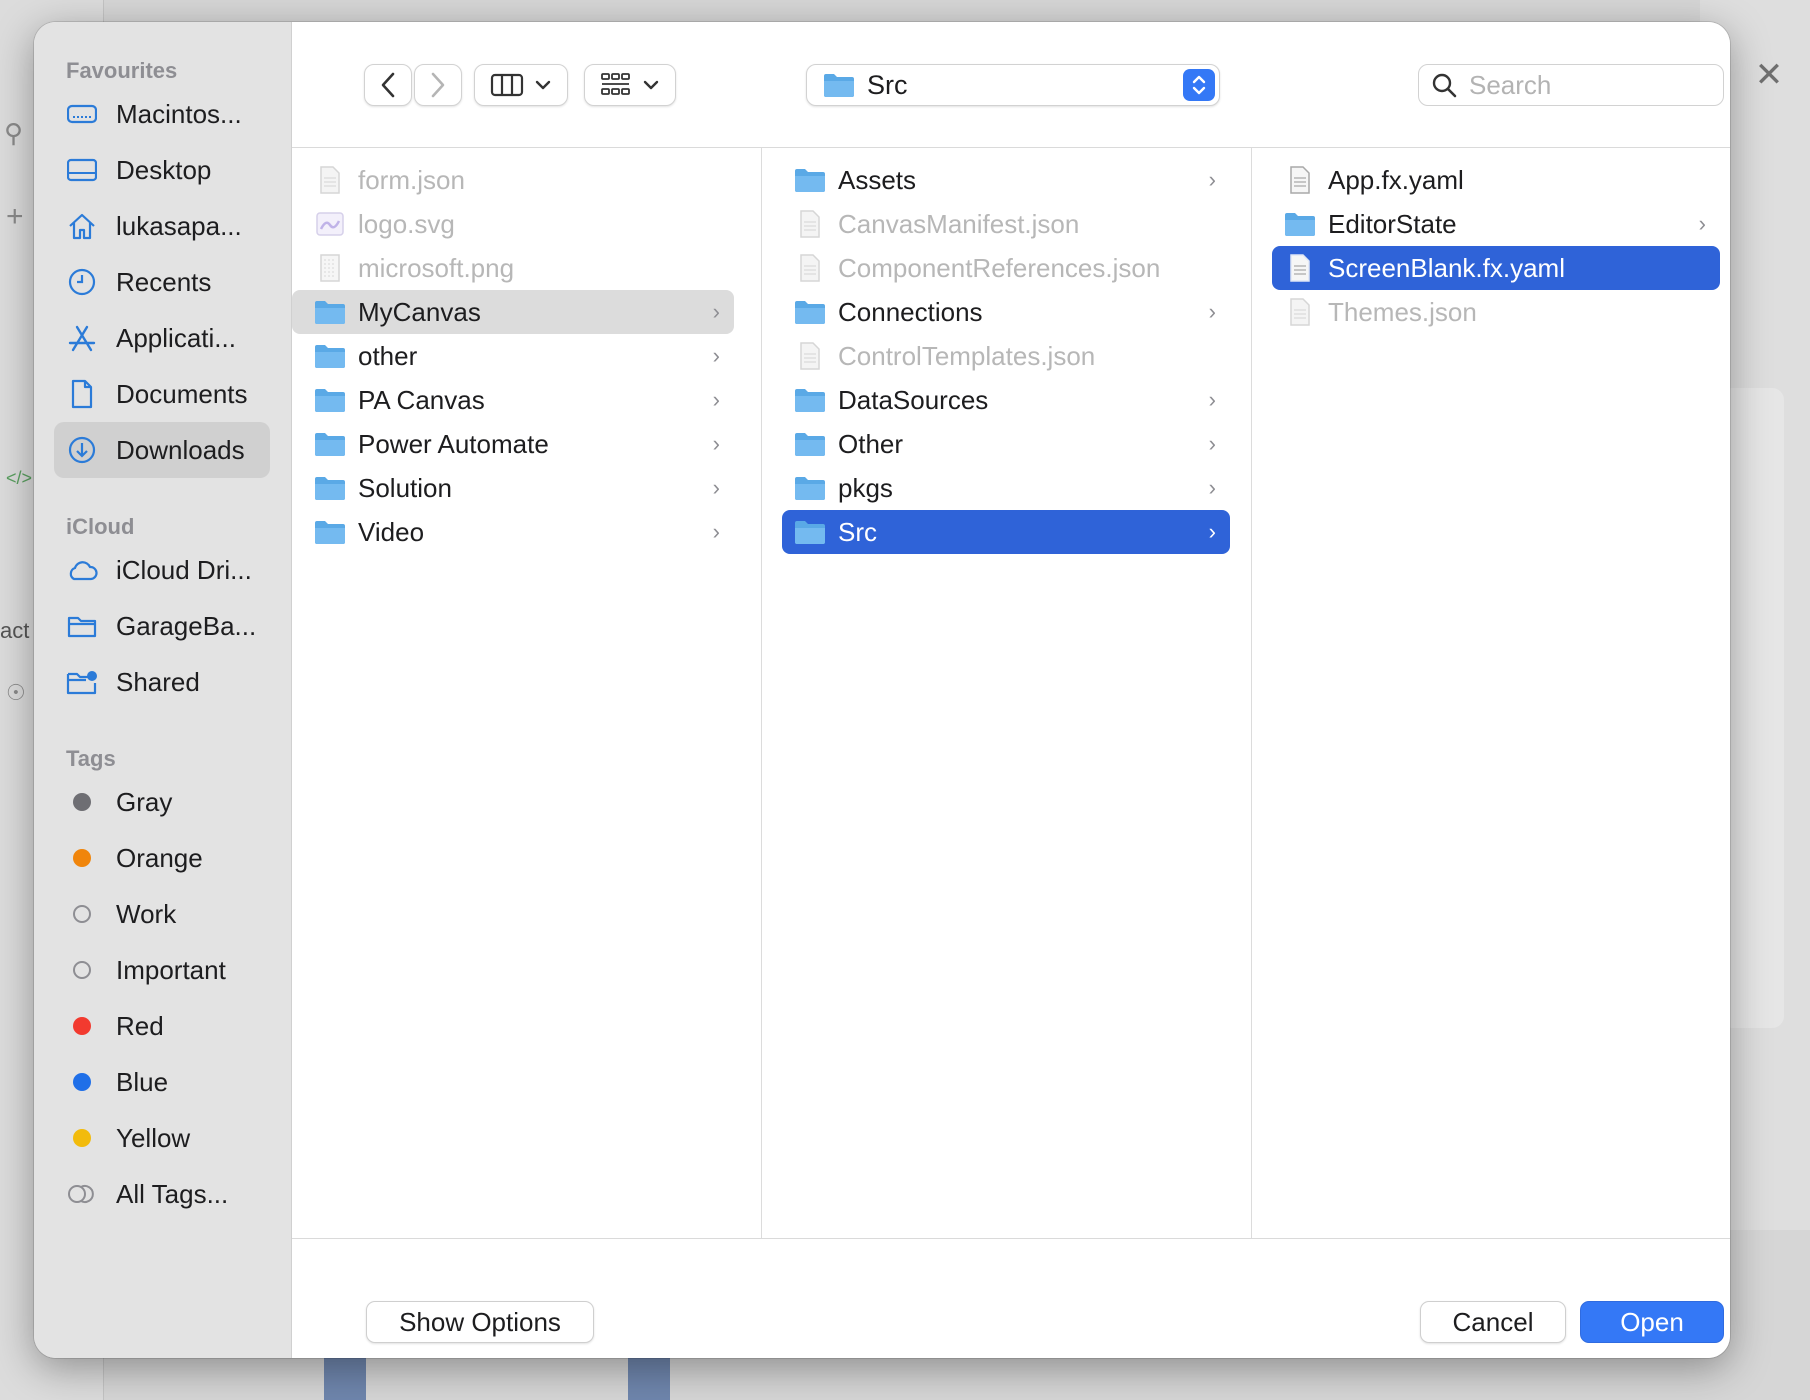 This screenshot has width=1810, height=1400. What do you see at coordinates (1496, 224) in the screenshot?
I see `folder-row: EditorState ›` at bounding box center [1496, 224].